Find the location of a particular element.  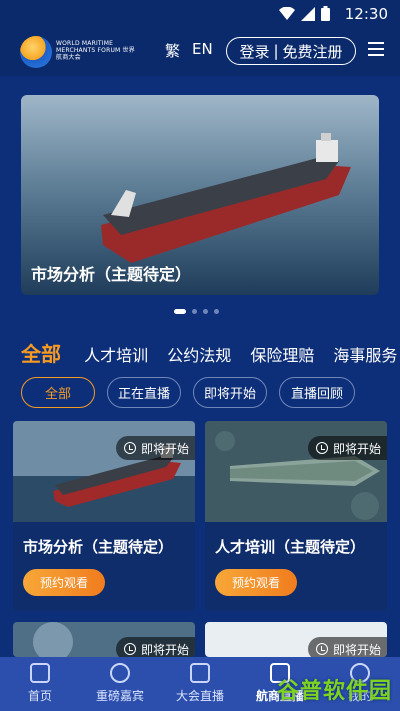

login-register-button: 登录 | 免费注册 is located at coordinates (291, 51).